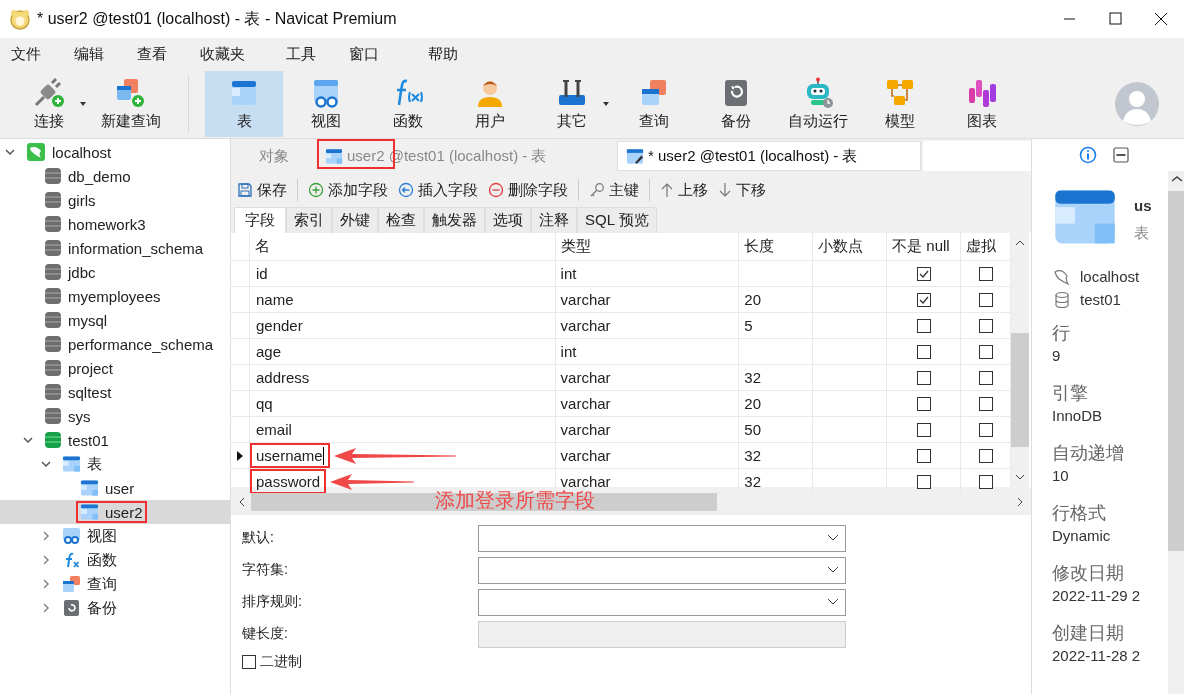 Image resolution: width=1184 pixels, height=694 pixels. I want to click on column-header: 类型, so click(647, 246).